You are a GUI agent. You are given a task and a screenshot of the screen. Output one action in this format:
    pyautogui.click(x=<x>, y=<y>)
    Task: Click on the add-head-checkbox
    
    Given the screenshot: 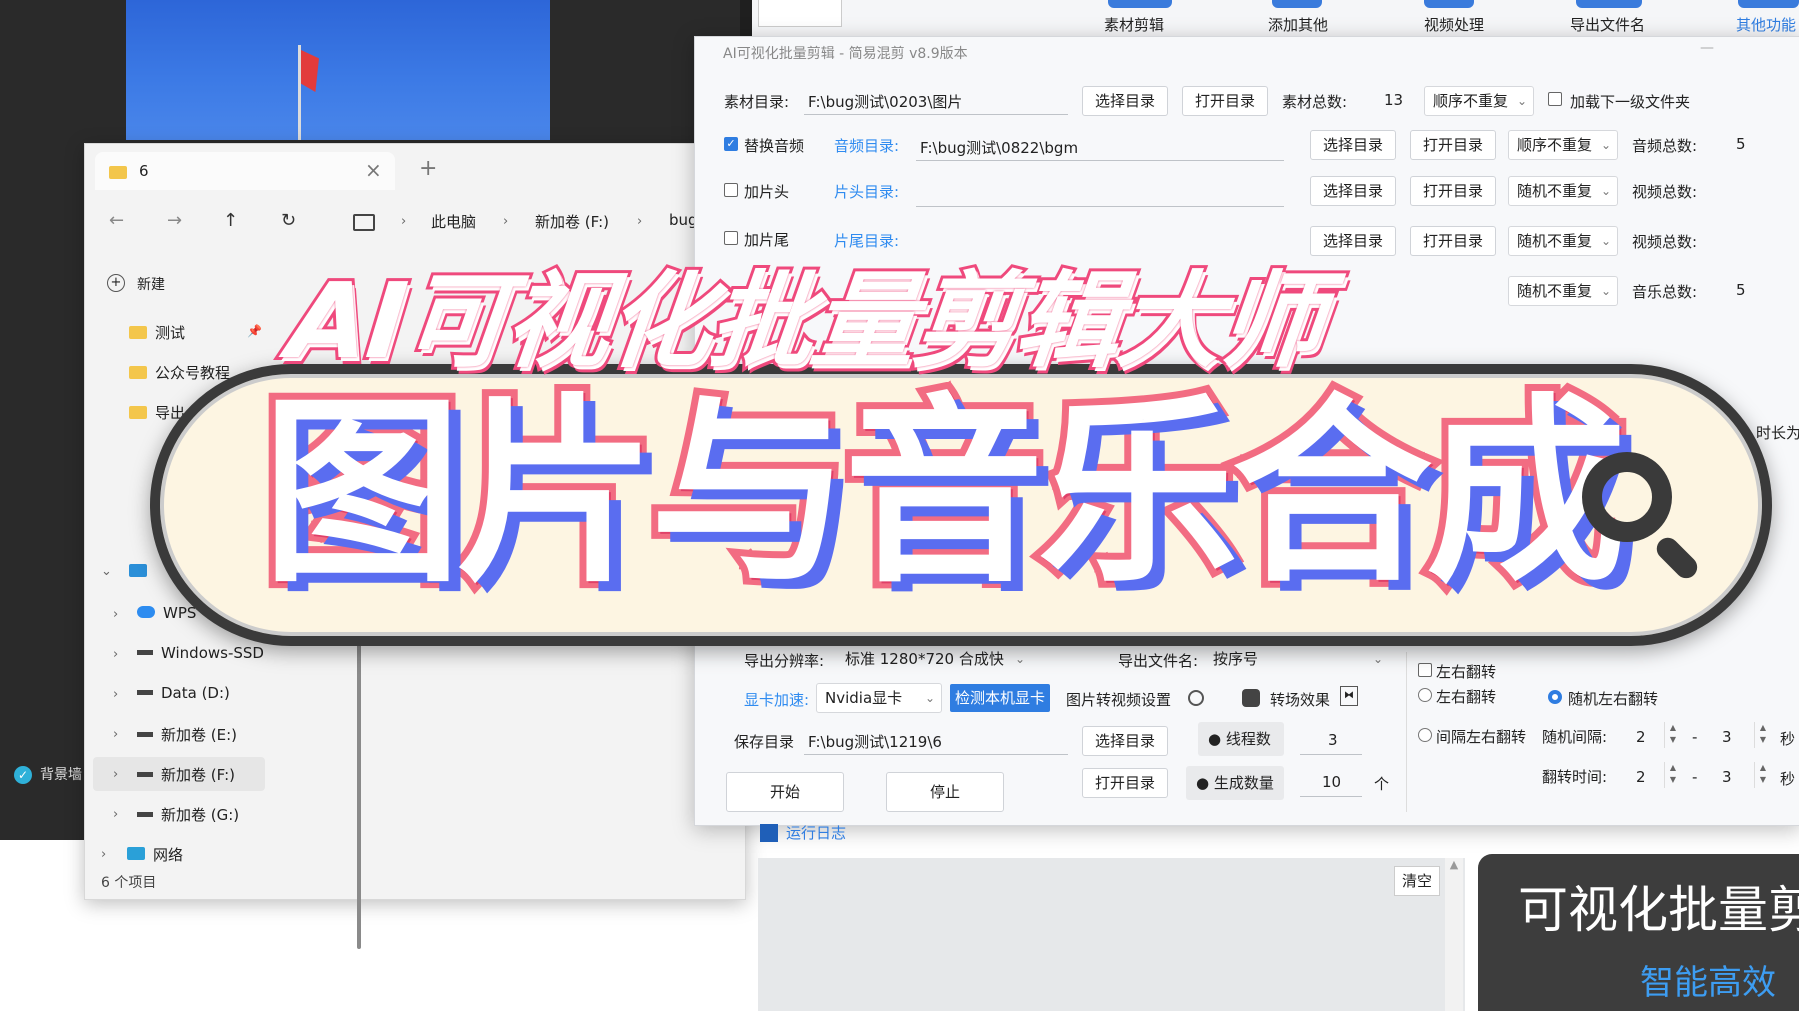 What is the action you would take?
    pyautogui.click(x=731, y=190)
    